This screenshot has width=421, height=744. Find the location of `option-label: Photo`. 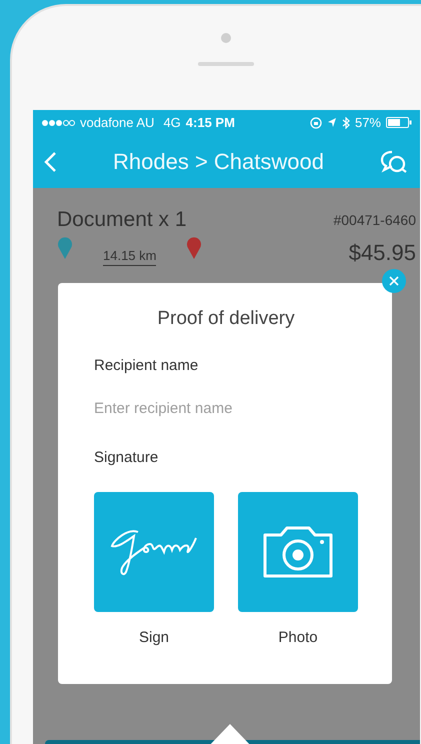

option-label: Photo is located at coordinates (298, 637).